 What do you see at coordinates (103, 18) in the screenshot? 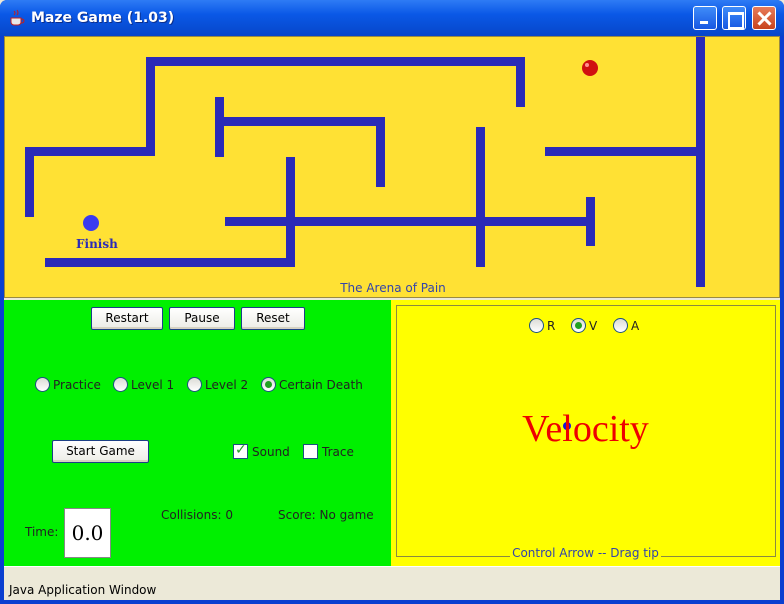
I see `window-title: Maze Game (1.03)` at bounding box center [103, 18].